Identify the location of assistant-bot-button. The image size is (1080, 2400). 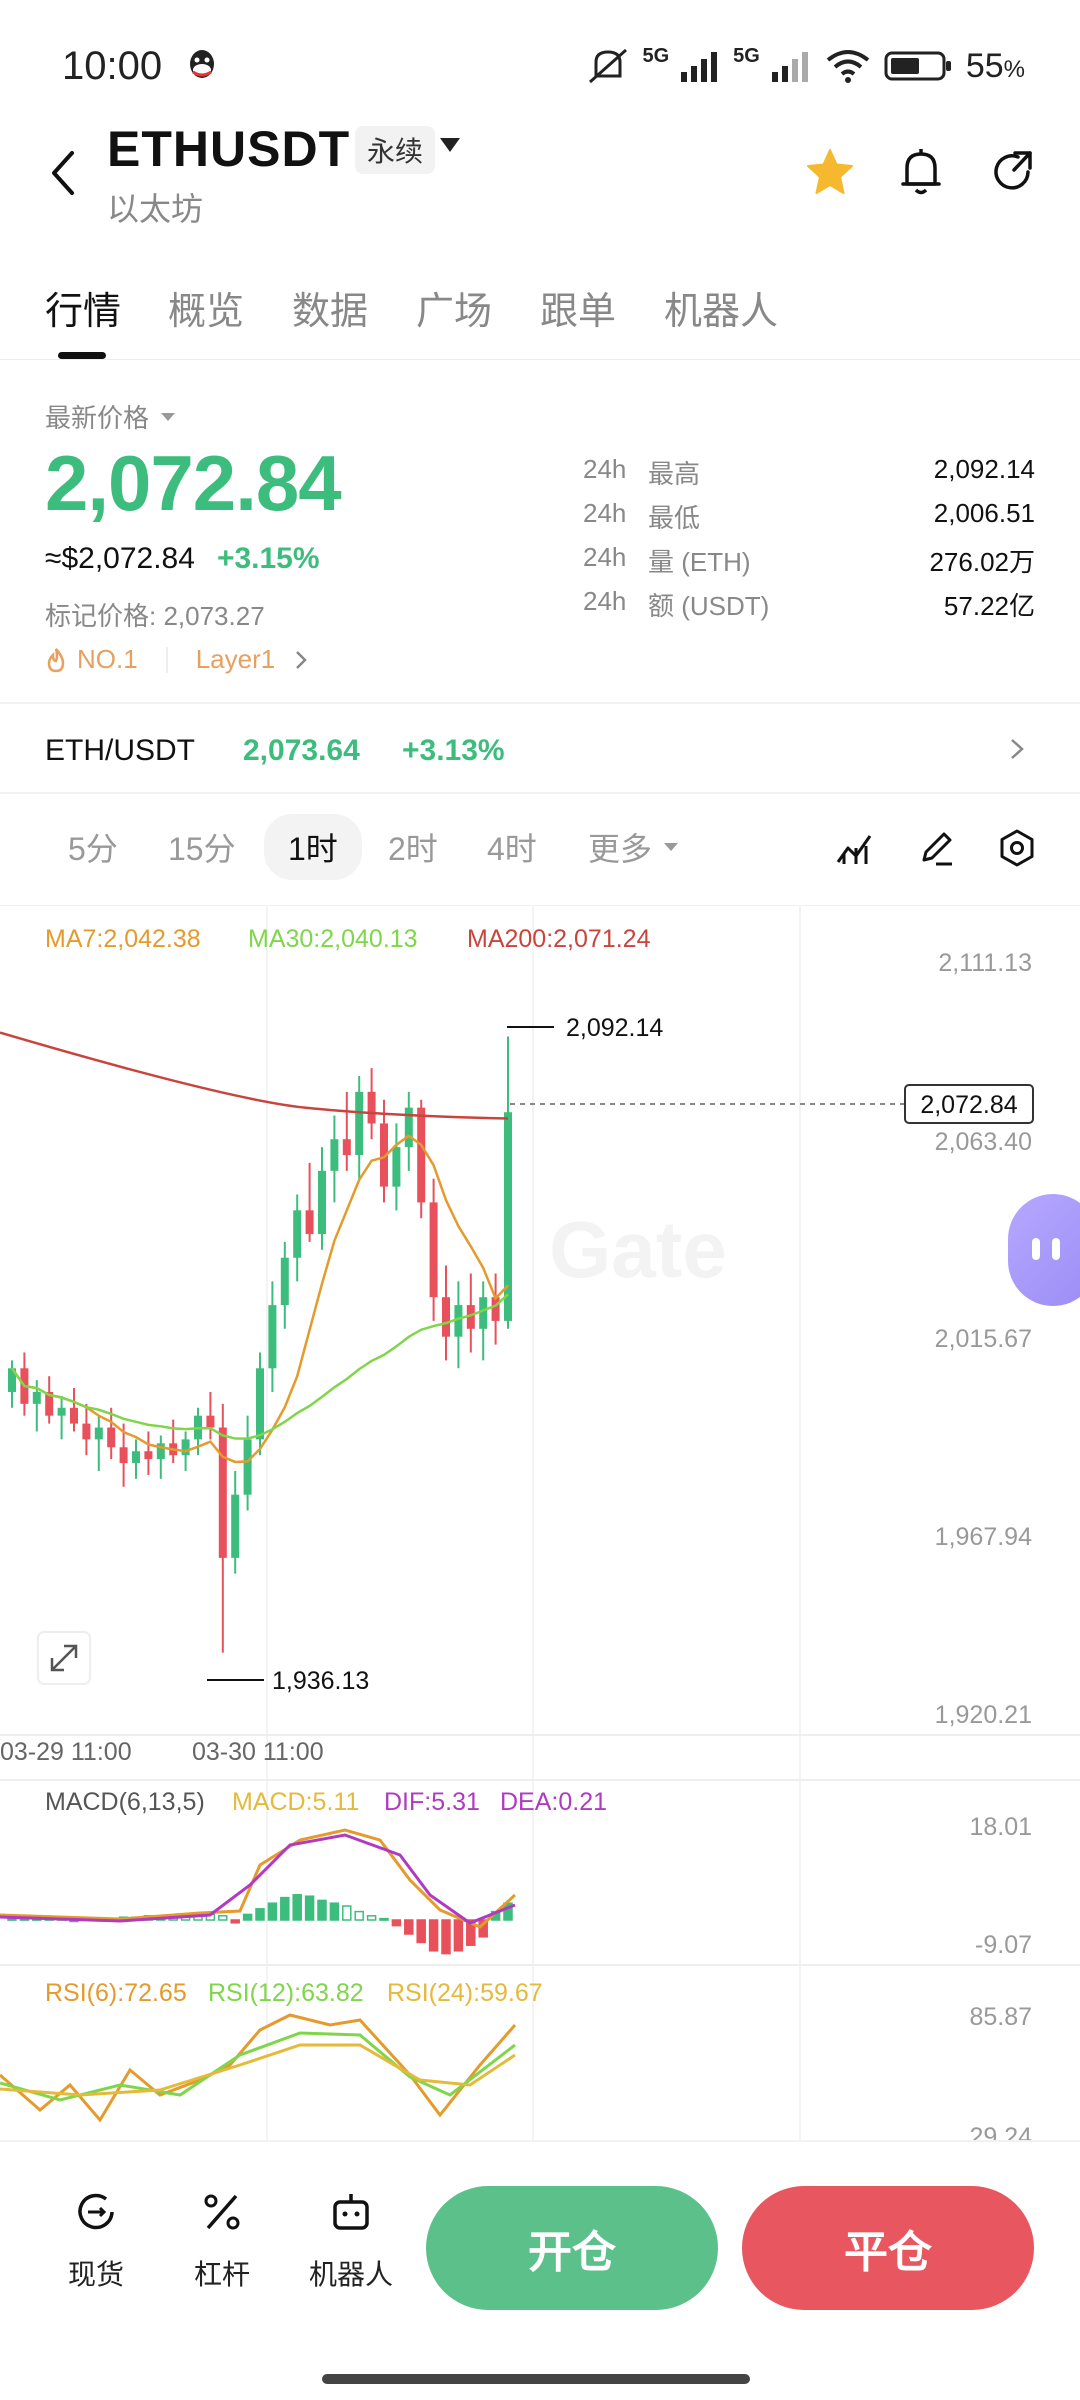
(1044, 1250).